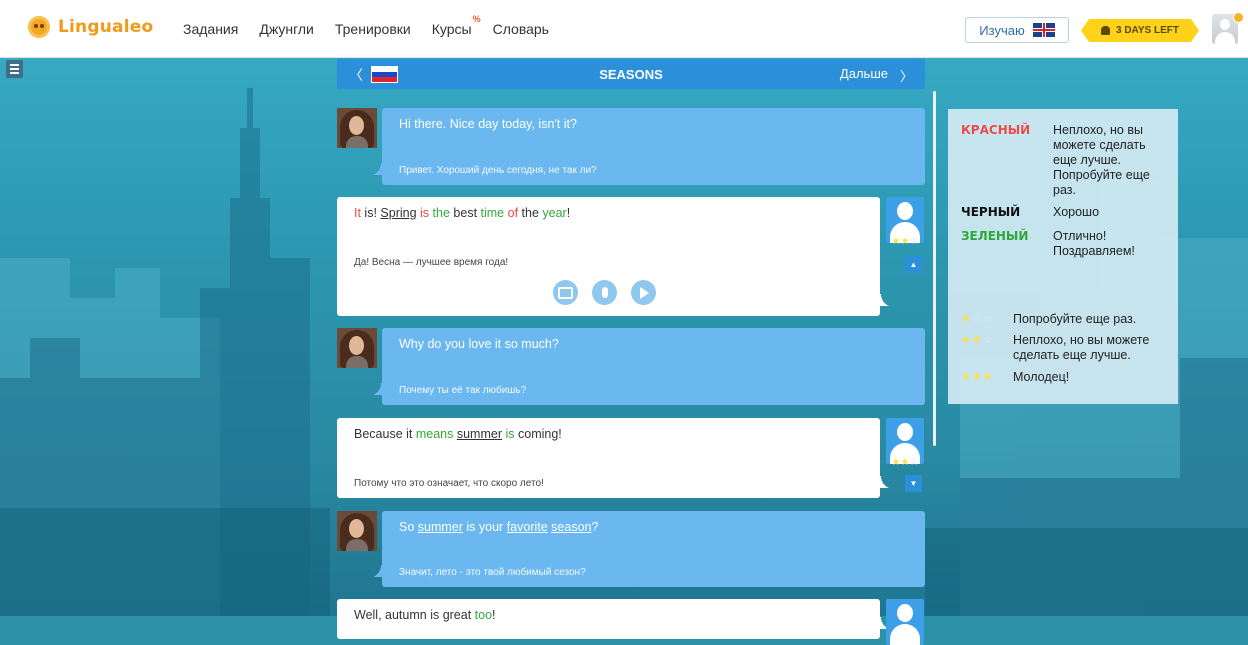  Describe the element at coordinates (905, 622) in the screenshot. I see `user-avatar` at that location.